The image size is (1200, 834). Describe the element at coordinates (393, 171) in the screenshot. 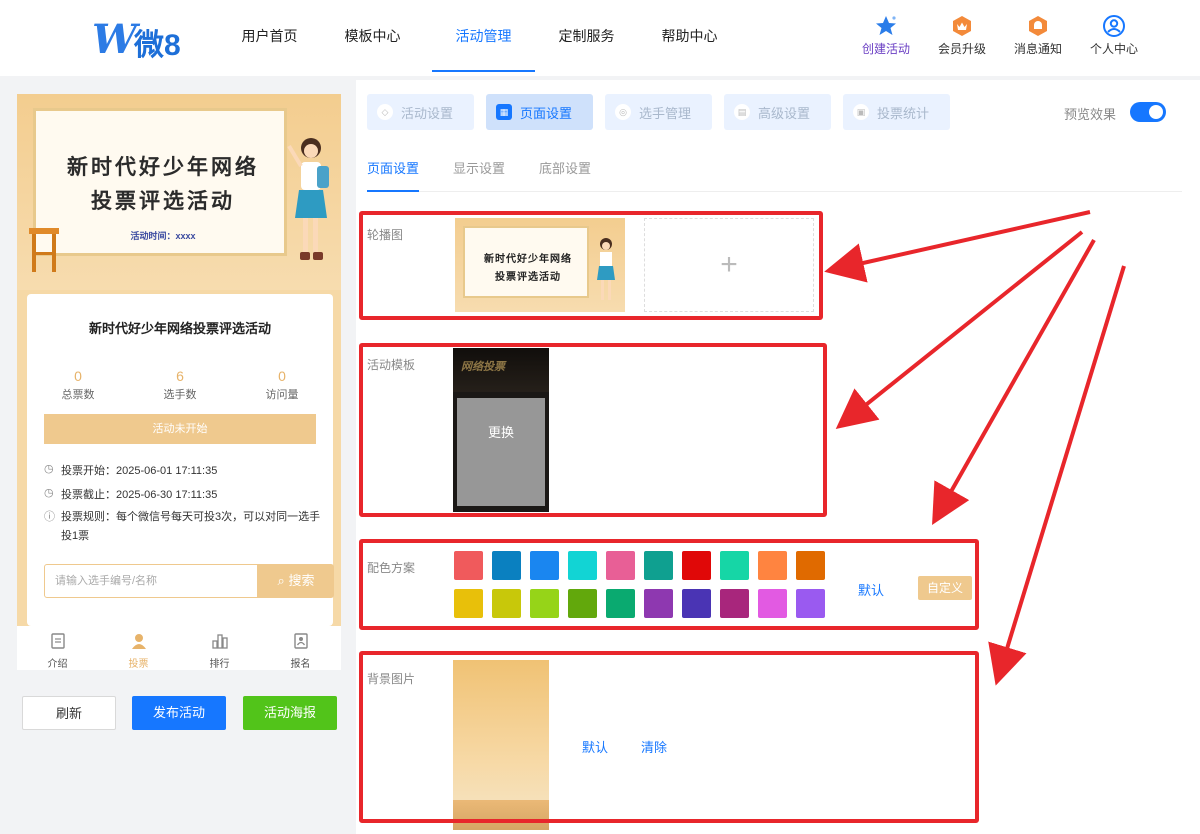

I see `subtab-page-settings: 页面设置` at that location.